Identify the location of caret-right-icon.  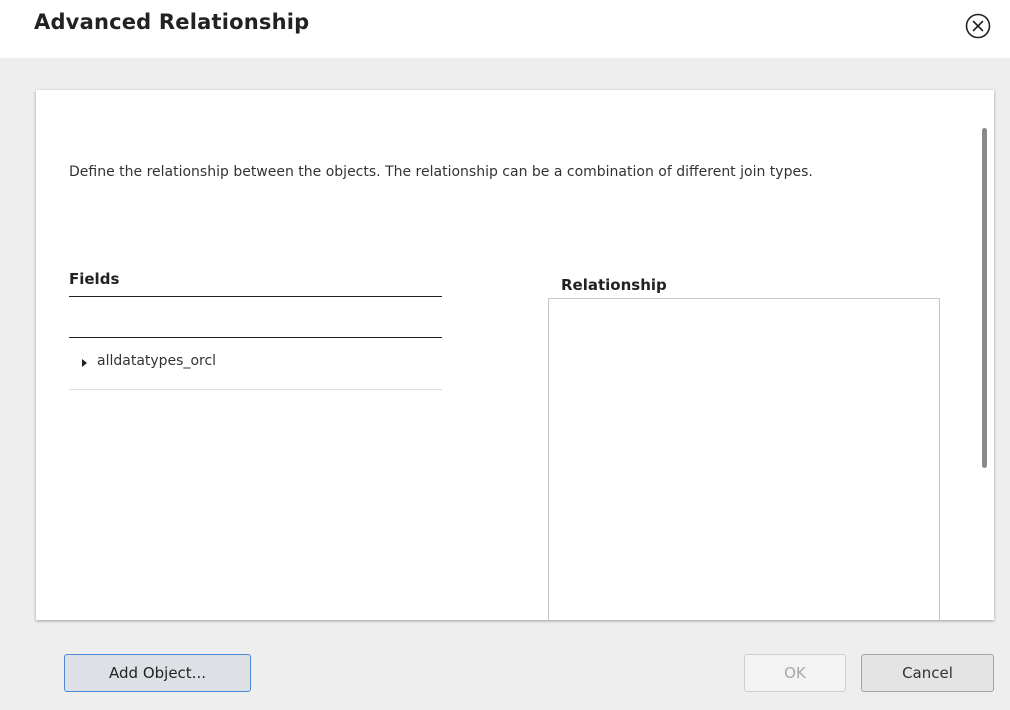
(84, 363).